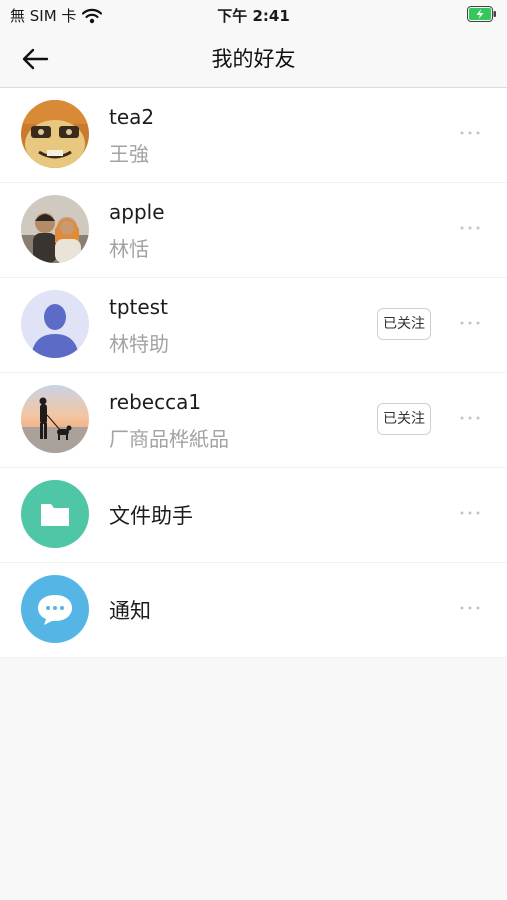 This screenshot has width=507, height=900. What do you see at coordinates (55, 229) in the screenshot?
I see `couple-photo-avatar` at bounding box center [55, 229].